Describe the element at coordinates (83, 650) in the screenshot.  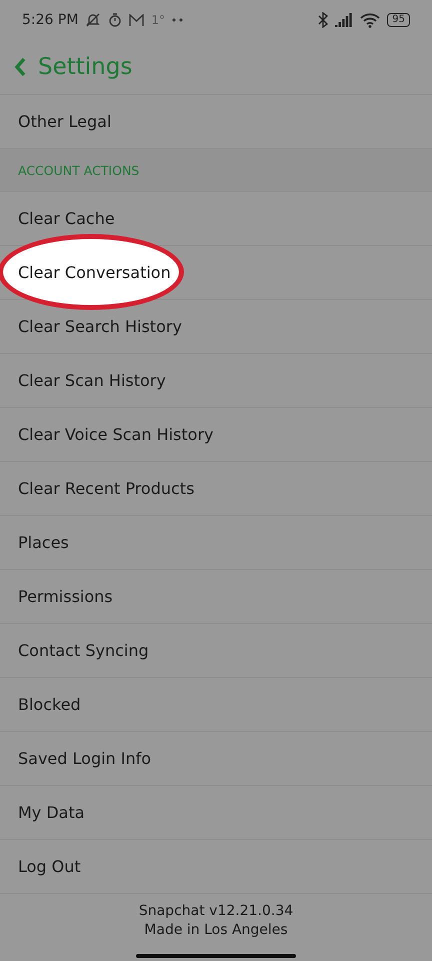
I see `settings-item: Contact Syncing` at that location.